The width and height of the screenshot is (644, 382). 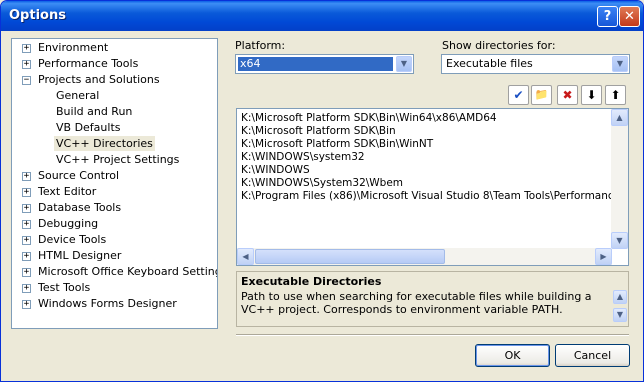 I want to click on tree-item-label: VC++ Directories, so click(x=104, y=143).